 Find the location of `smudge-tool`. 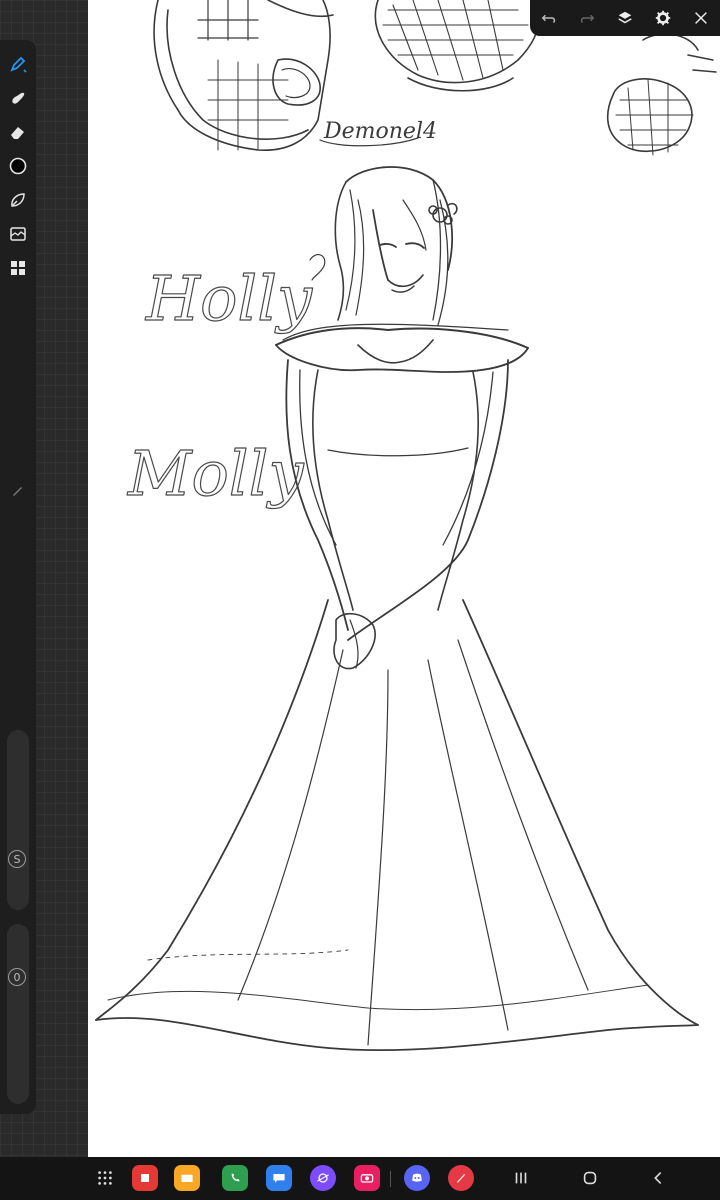

smudge-tool is located at coordinates (18, 98).